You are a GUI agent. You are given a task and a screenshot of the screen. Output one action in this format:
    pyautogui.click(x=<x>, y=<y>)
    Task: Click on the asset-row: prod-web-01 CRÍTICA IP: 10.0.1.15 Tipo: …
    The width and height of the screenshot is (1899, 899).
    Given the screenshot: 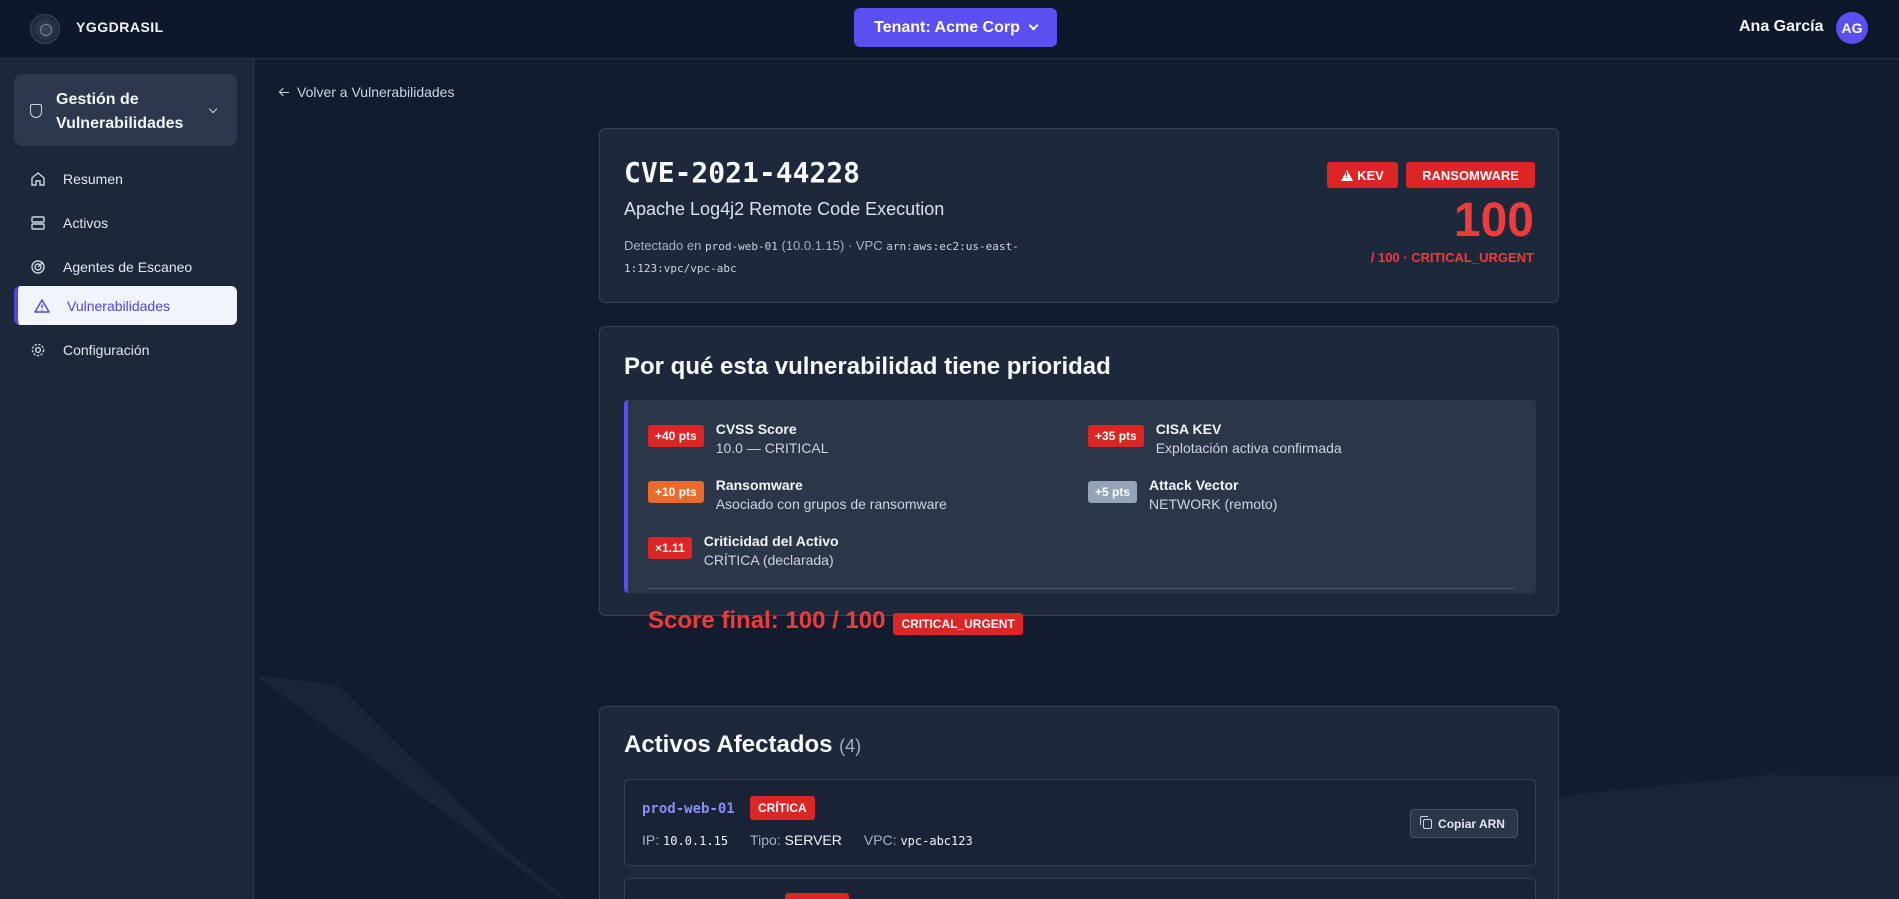 What is the action you would take?
    pyautogui.click(x=1080, y=822)
    